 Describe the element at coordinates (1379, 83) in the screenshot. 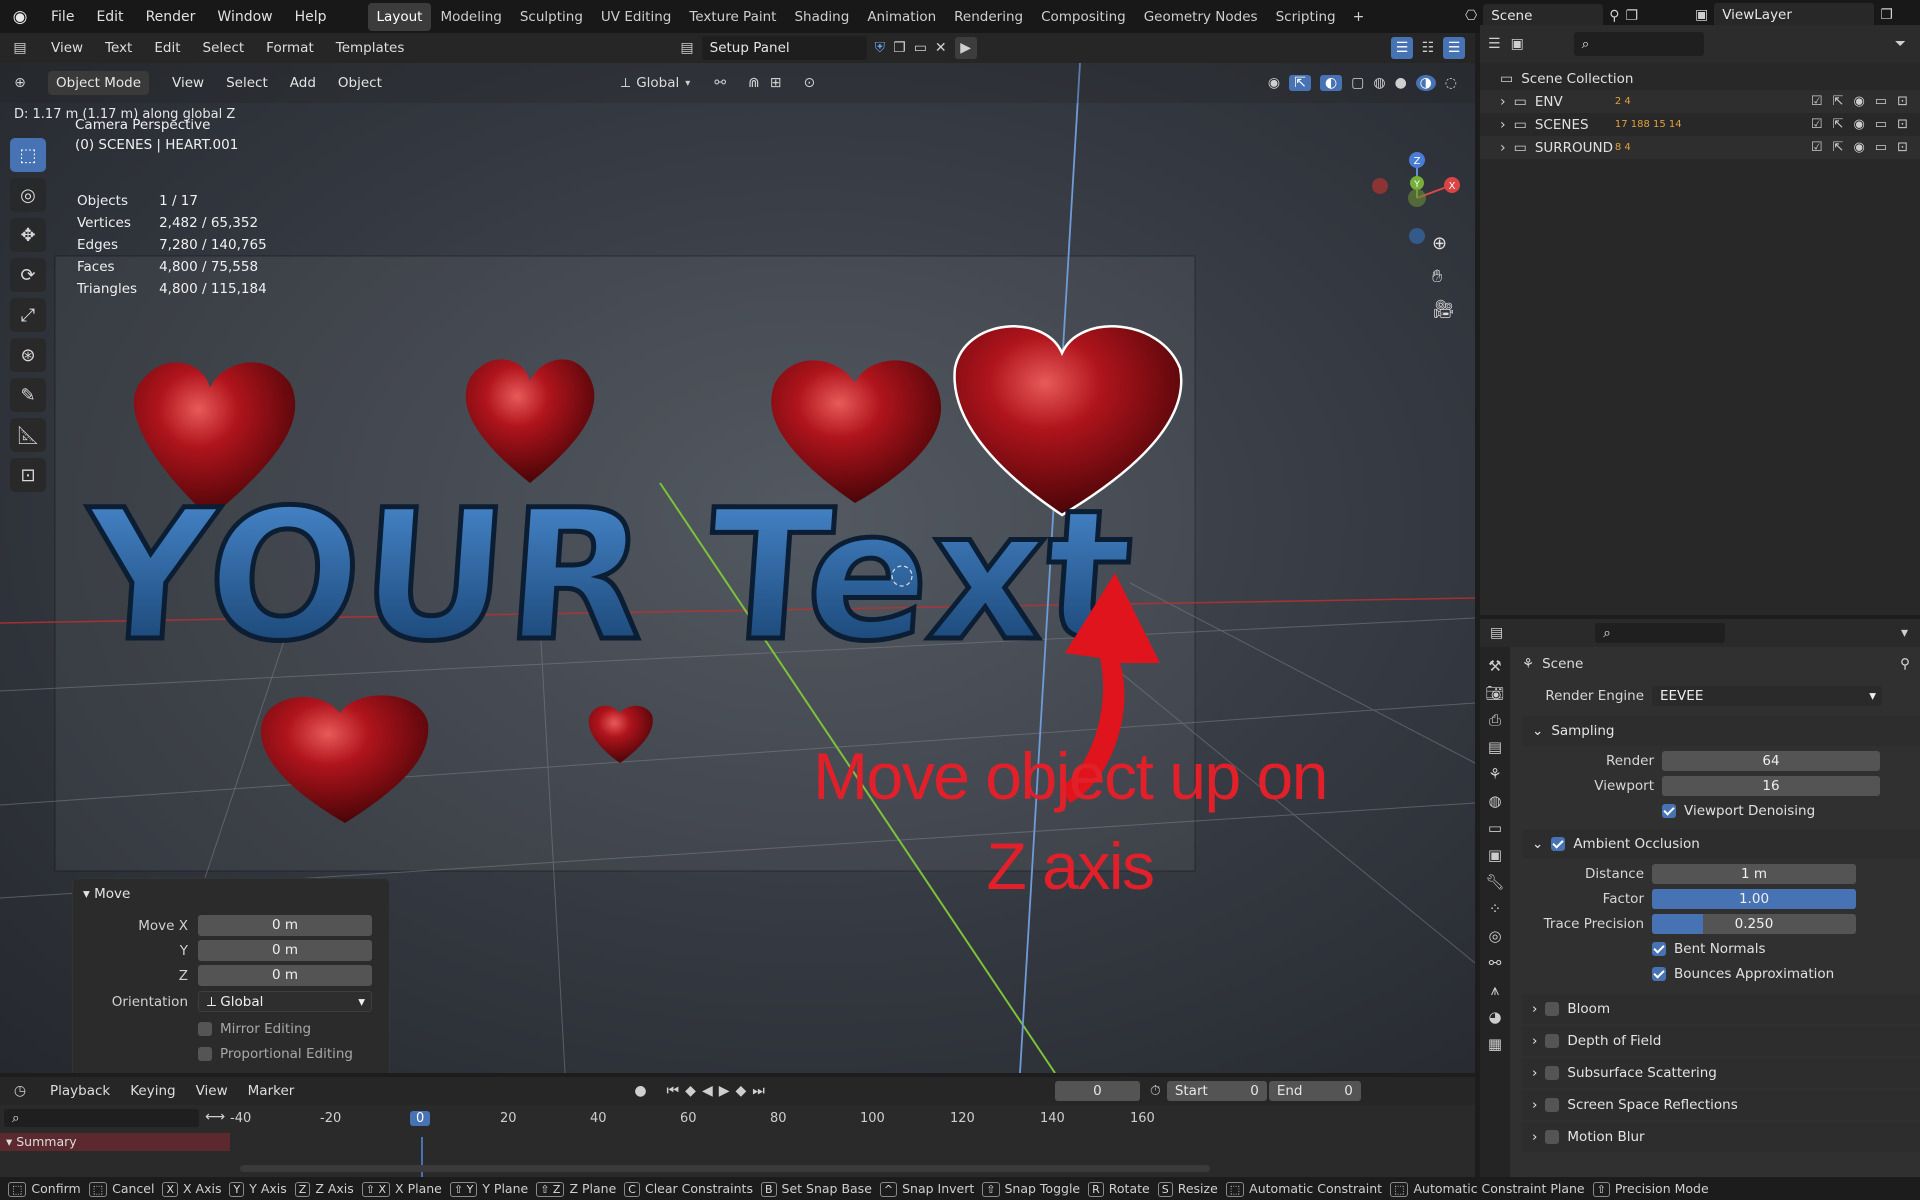

I see `wireframe-icon: ◍` at that location.